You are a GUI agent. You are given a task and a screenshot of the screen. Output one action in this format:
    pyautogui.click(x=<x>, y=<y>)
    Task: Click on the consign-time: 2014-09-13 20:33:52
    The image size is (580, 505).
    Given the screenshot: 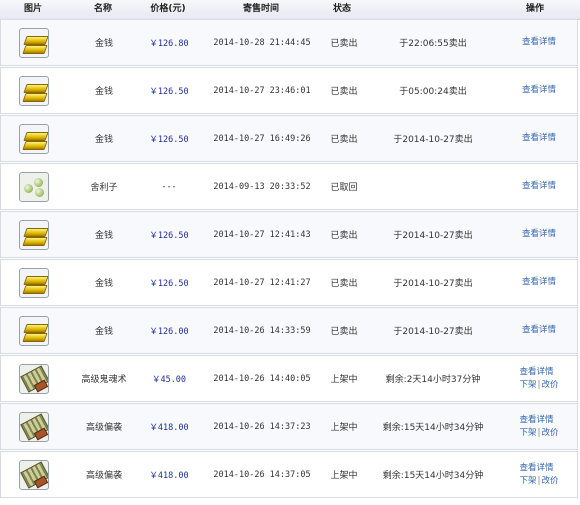 What is the action you would take?
    pyautogui.click(x=262, y=186)
    